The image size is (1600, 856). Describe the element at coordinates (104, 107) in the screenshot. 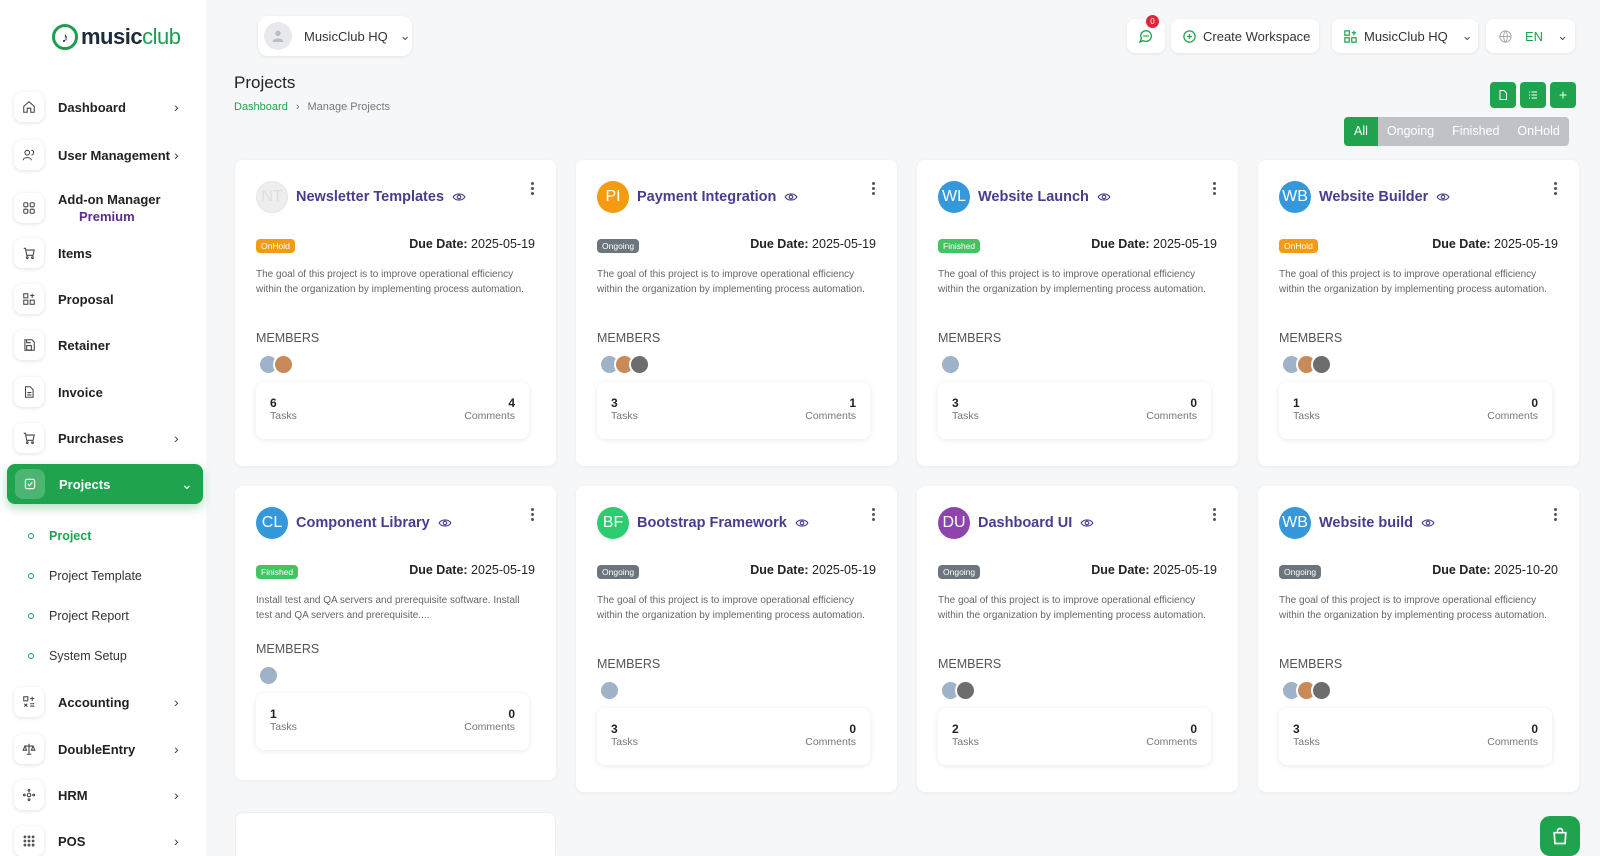

I see `sidebar-item-dashboard: Dashboard ›` at that location.